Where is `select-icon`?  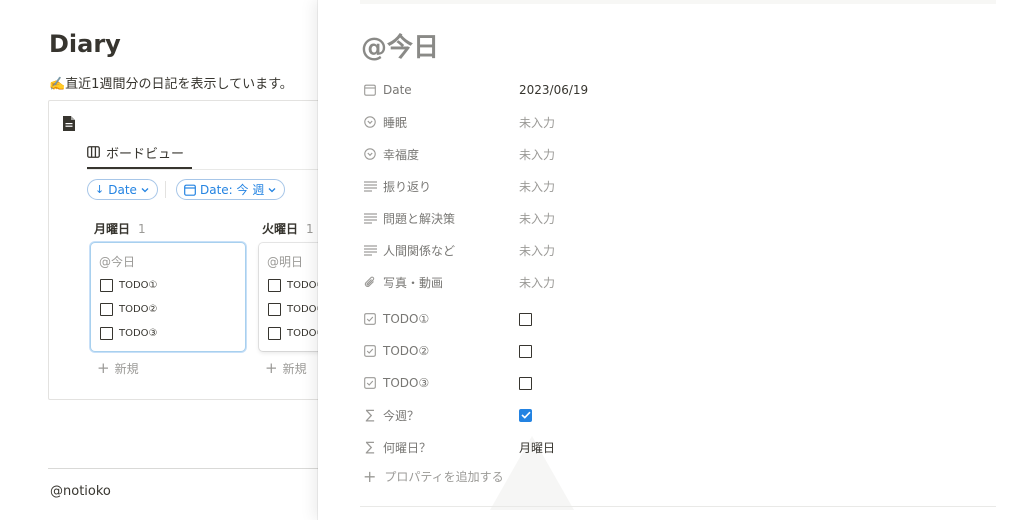 select-icon is located at coordinates (370, 154).